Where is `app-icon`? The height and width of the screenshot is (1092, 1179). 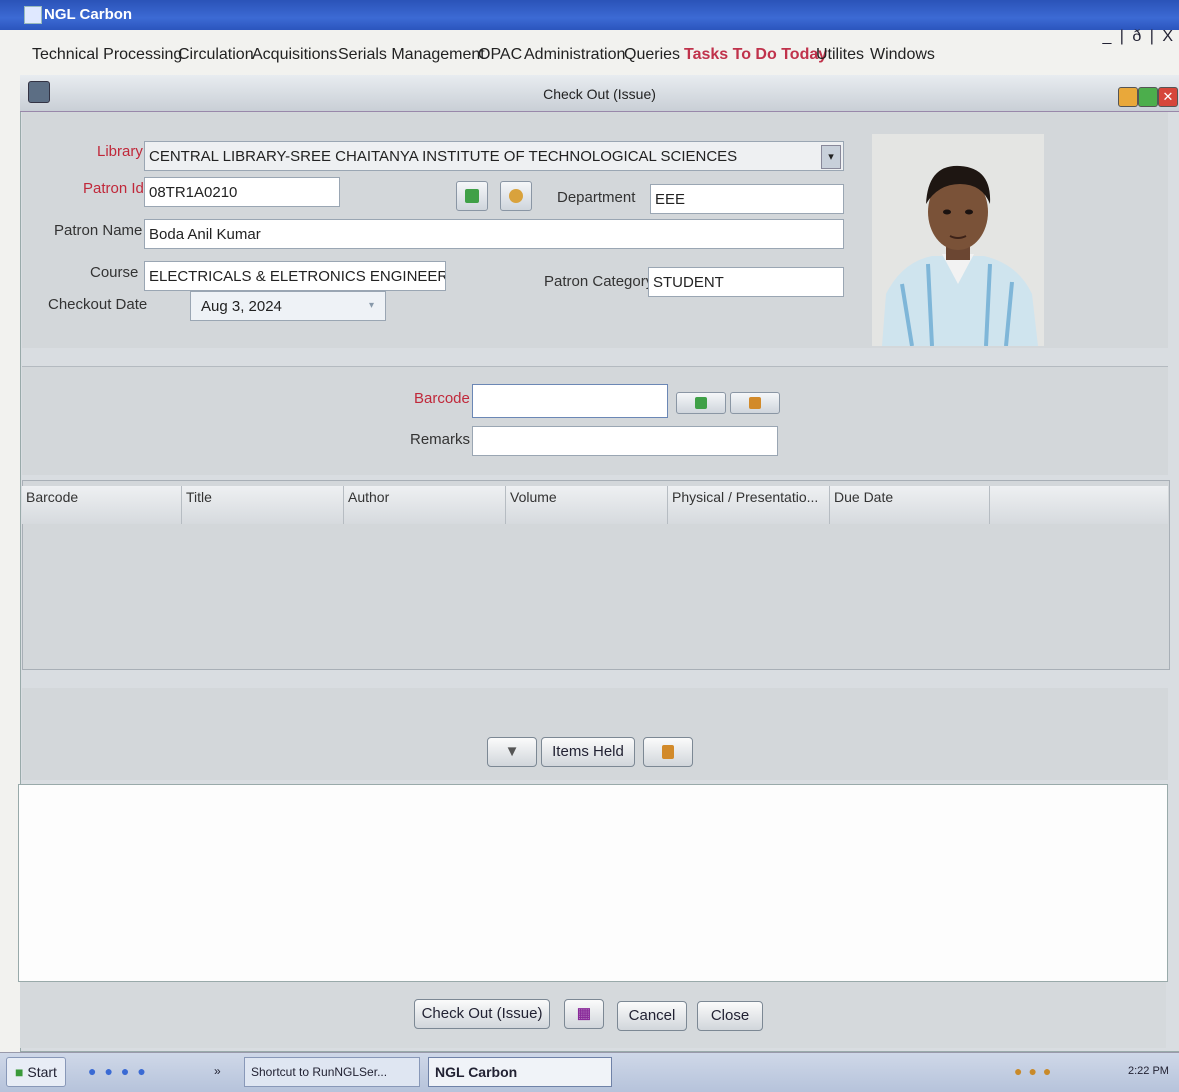
app-icon is located at coordinates (33, 15).